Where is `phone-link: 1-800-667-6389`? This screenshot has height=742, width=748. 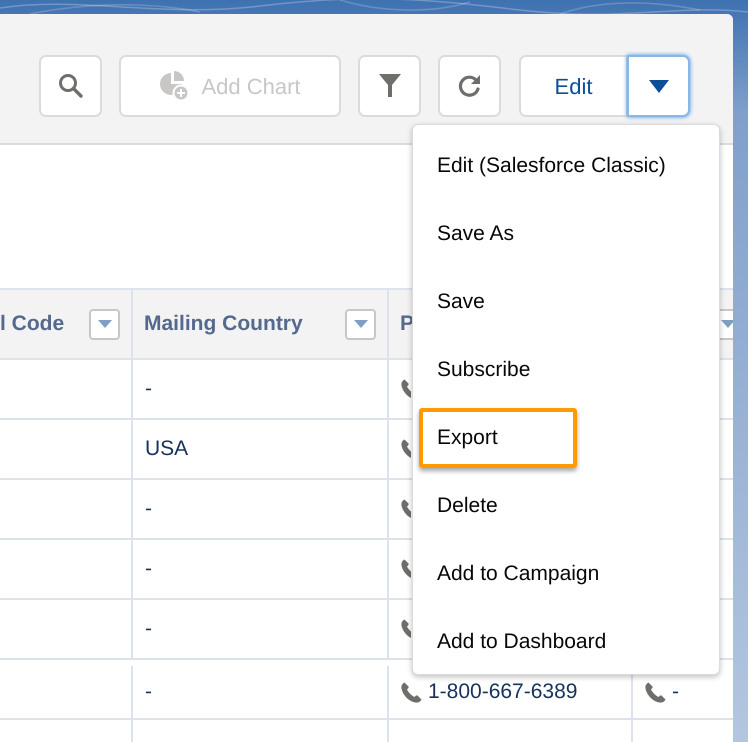 phone-link: 1-800-667-6389 is located at coordinates (503, 692).